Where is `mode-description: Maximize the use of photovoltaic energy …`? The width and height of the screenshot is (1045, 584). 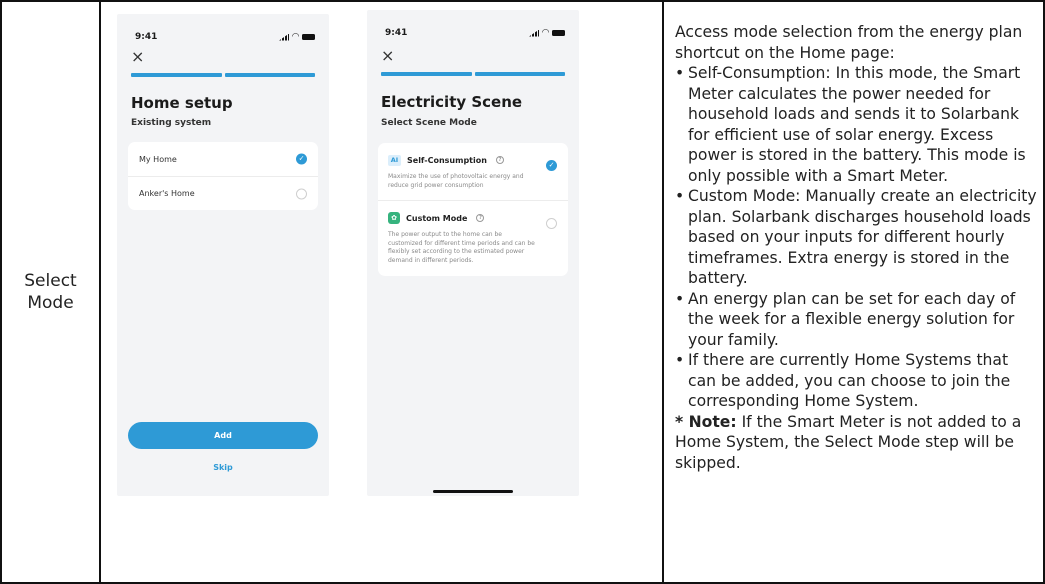 mode-description: Maximize the use of photovoltaic energy … is located at coordinates (456, 181).